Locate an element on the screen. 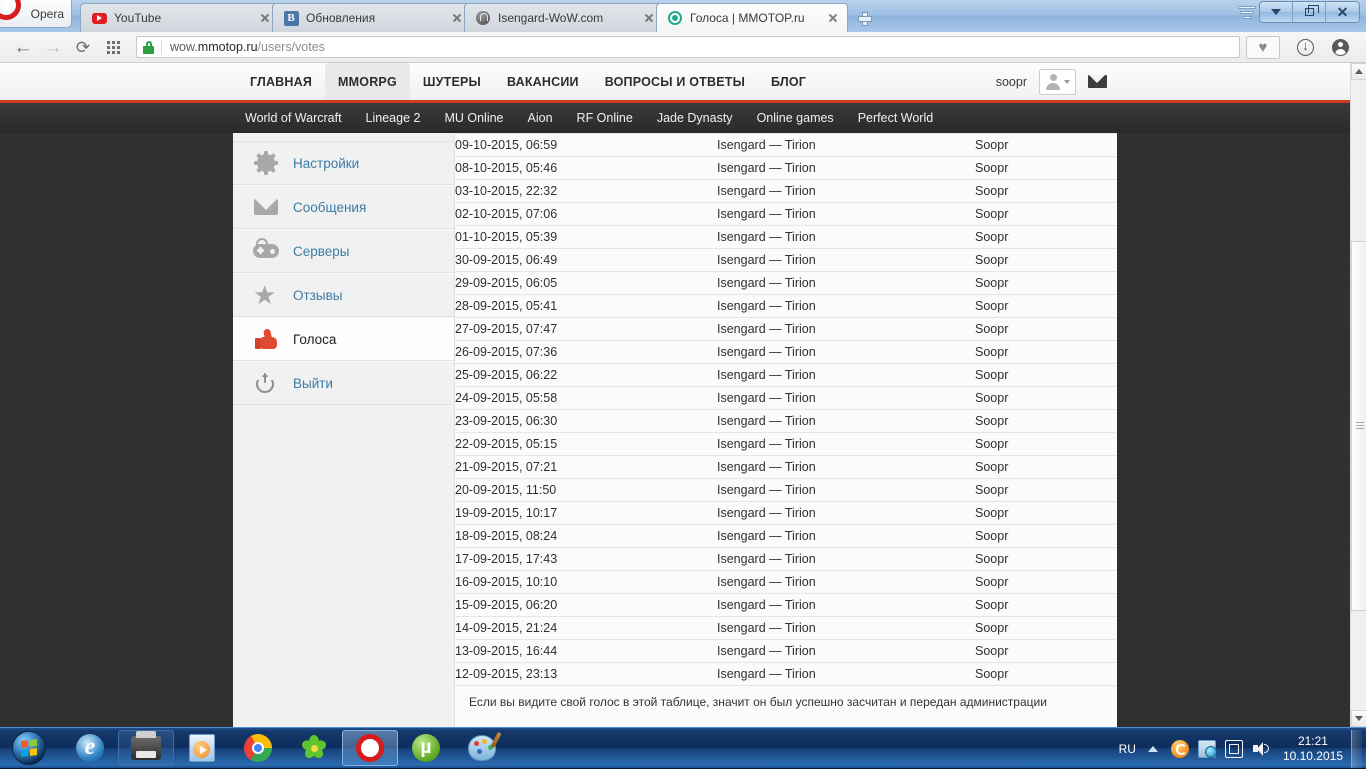 Image resolution: width=1366 pixels, height=769 pixels. minimize-button is located at coordinates (1276, 12).